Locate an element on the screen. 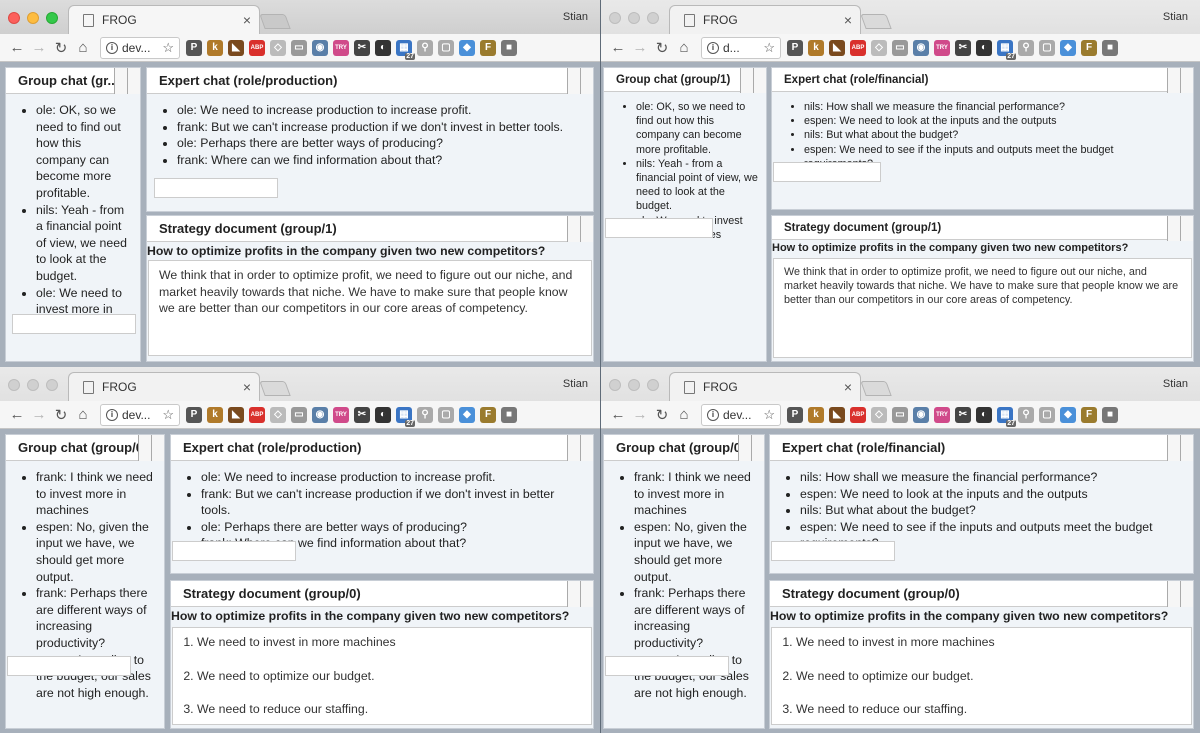 The height and width of the screenshot is (733, 1200). tools-icon: ✂ is located at coordinates (362, 47).